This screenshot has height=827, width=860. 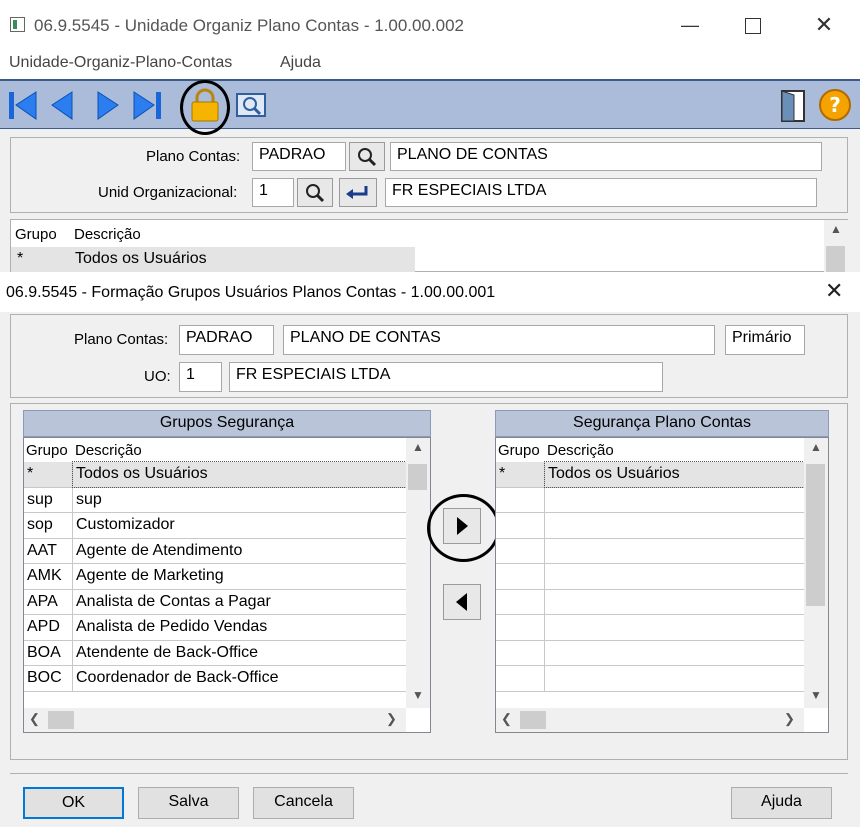 I want to click on row-descricao: Atendente de Back-Office, so click(x=167, y=652).